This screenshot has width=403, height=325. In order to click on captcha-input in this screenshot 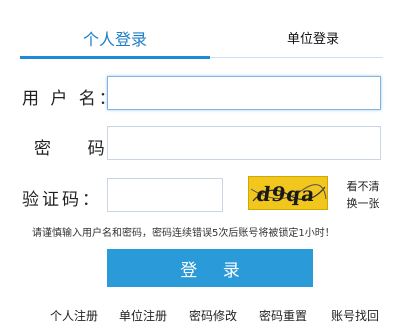, I will do `click(165, 195)`.